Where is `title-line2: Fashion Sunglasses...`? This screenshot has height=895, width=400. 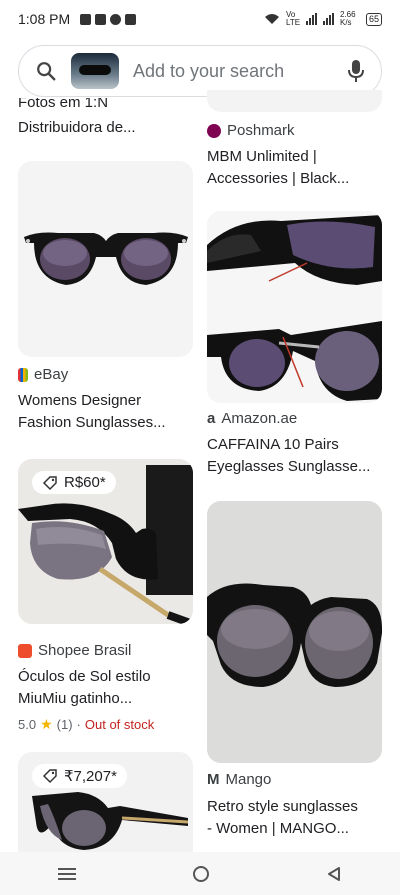 title-line2: Fashion Sunglasses... is located at coordinates (92, 422).